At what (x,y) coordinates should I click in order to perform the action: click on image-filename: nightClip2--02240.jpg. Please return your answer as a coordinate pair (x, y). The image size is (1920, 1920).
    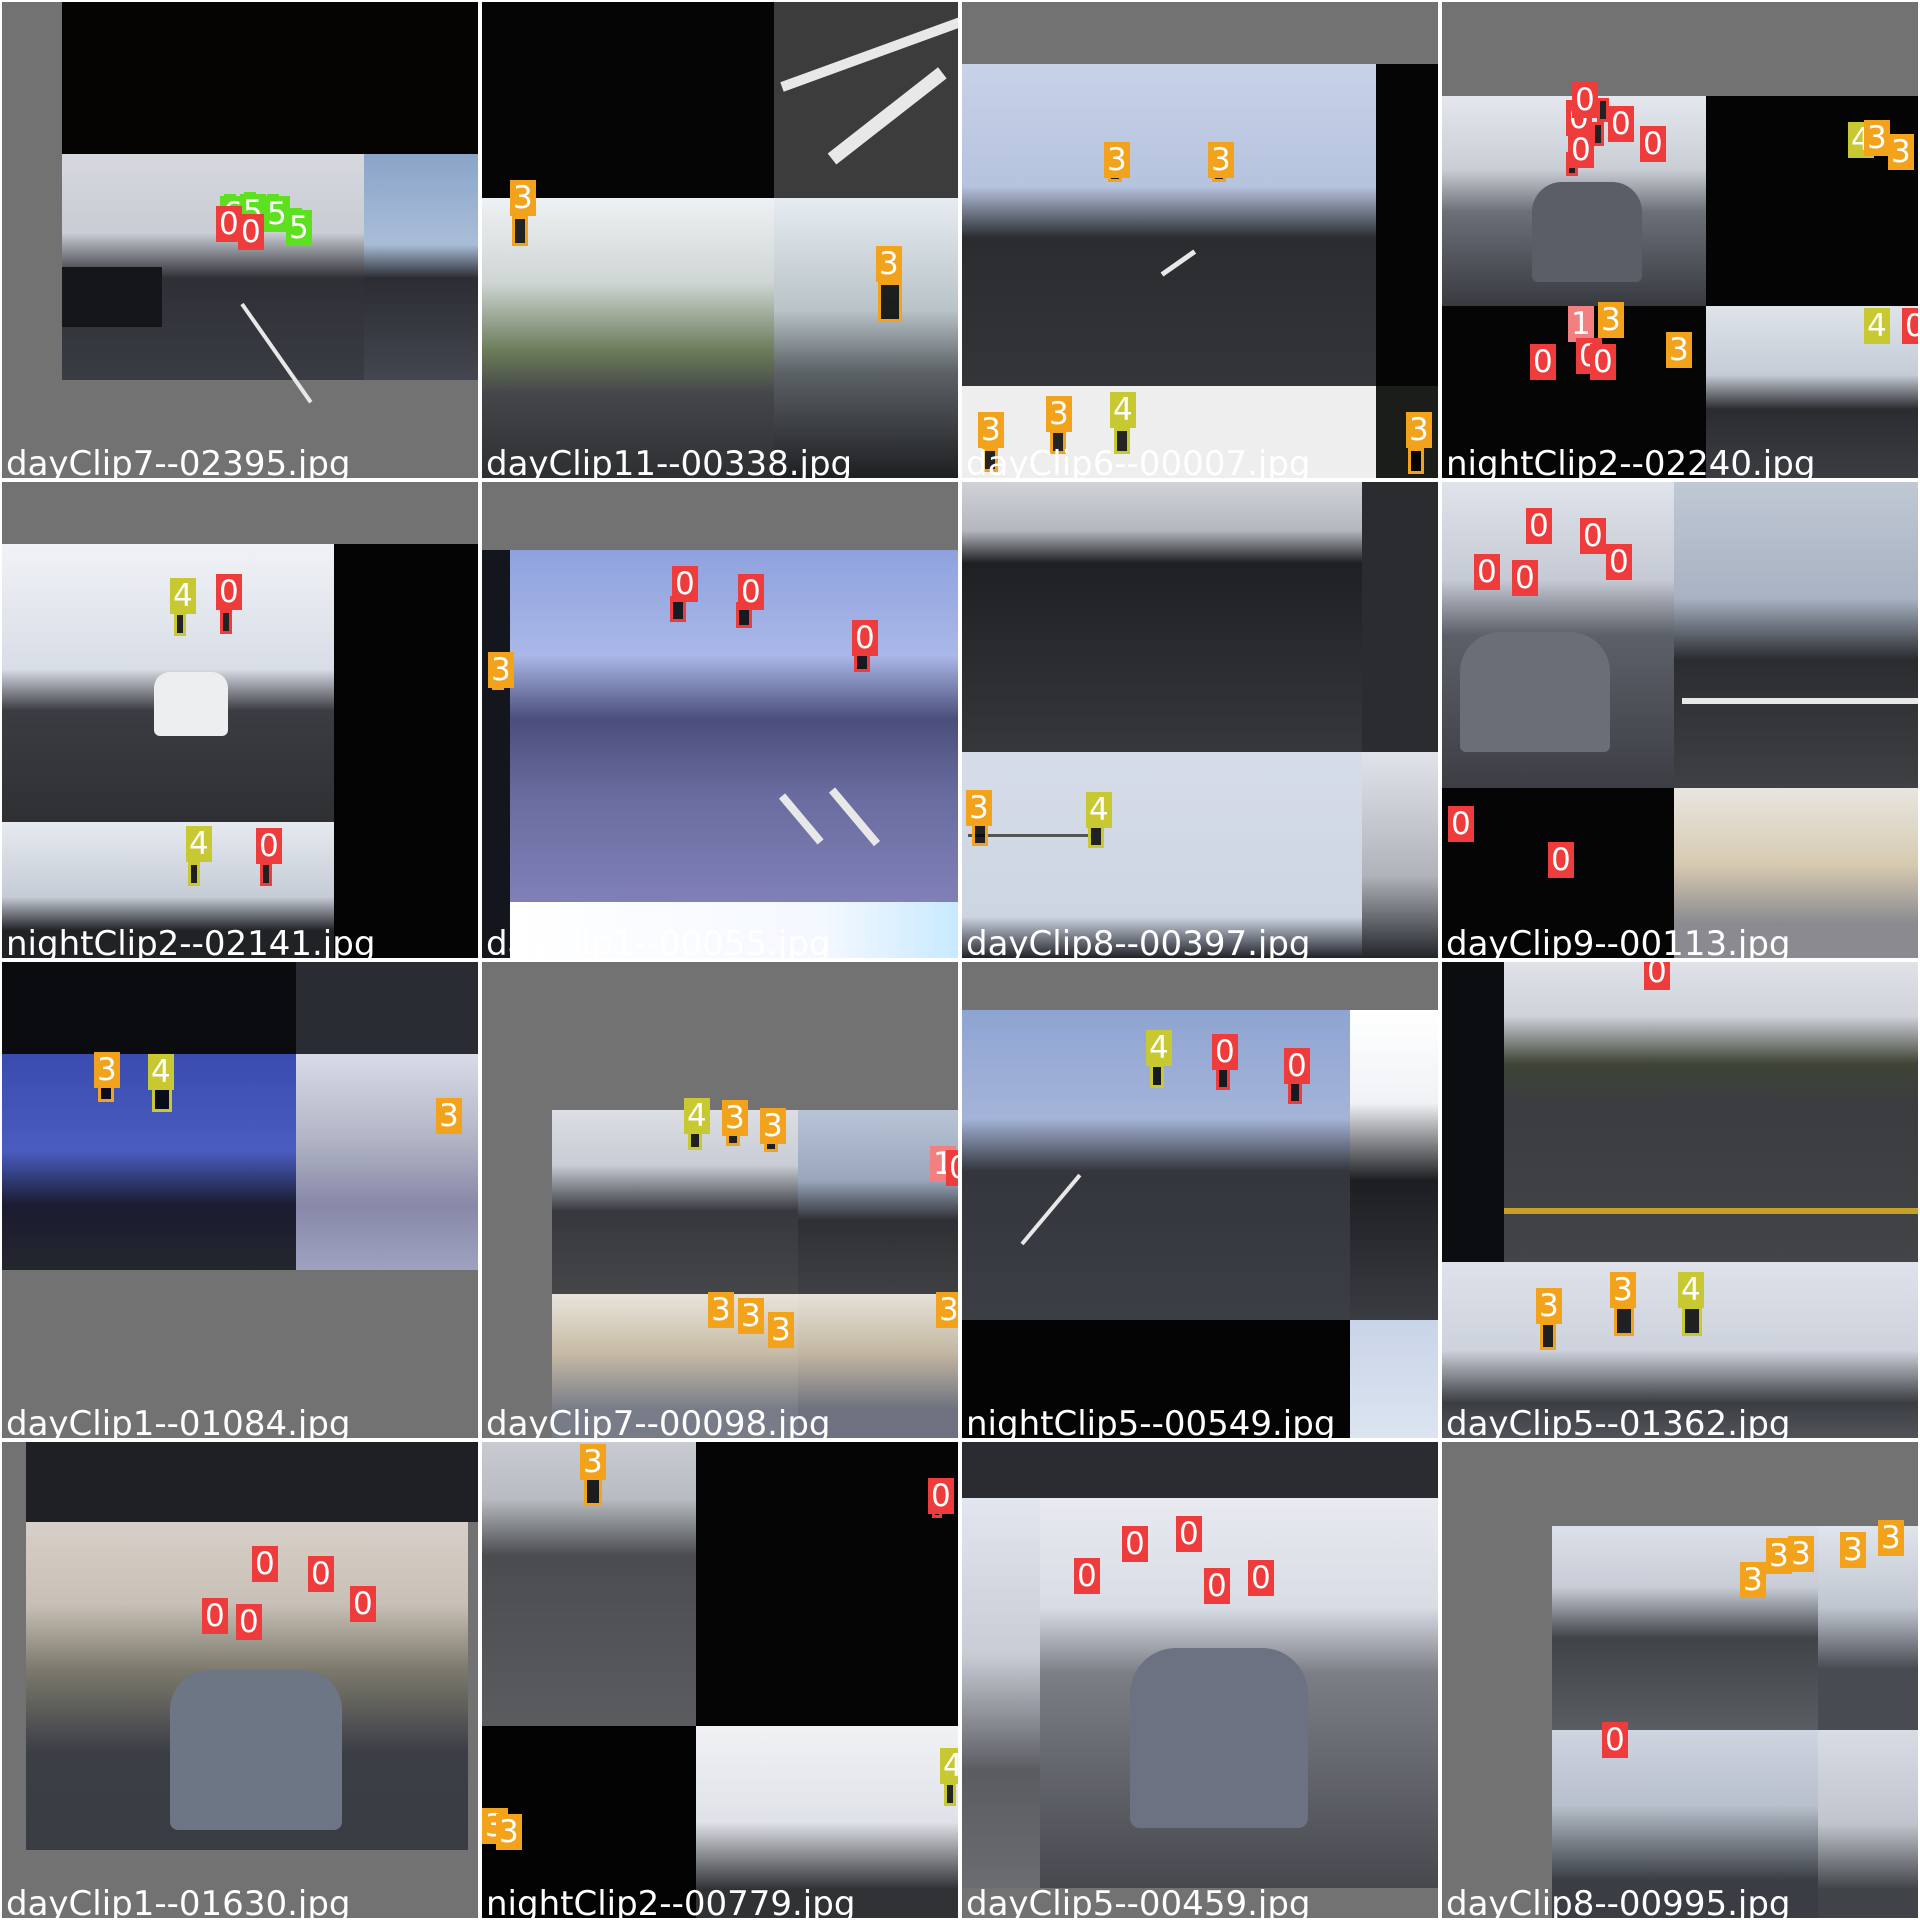
    Looking at the image, I should click on (1631, 461).